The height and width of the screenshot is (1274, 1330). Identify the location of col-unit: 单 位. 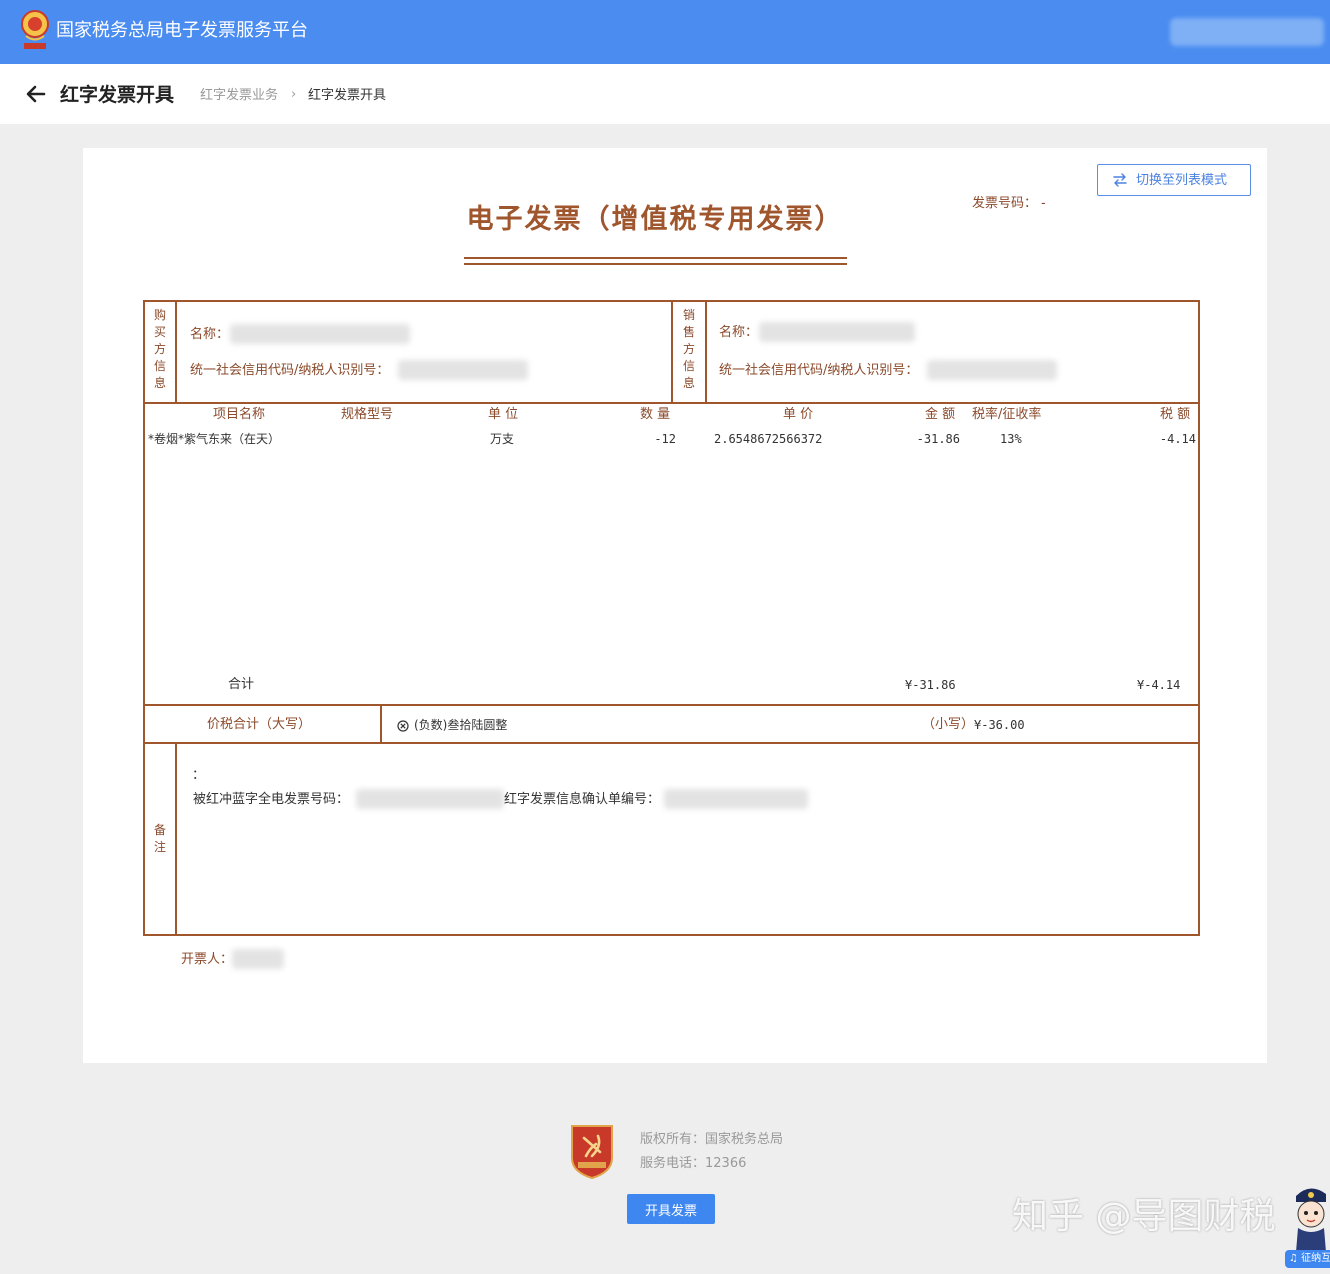
(503, 414).